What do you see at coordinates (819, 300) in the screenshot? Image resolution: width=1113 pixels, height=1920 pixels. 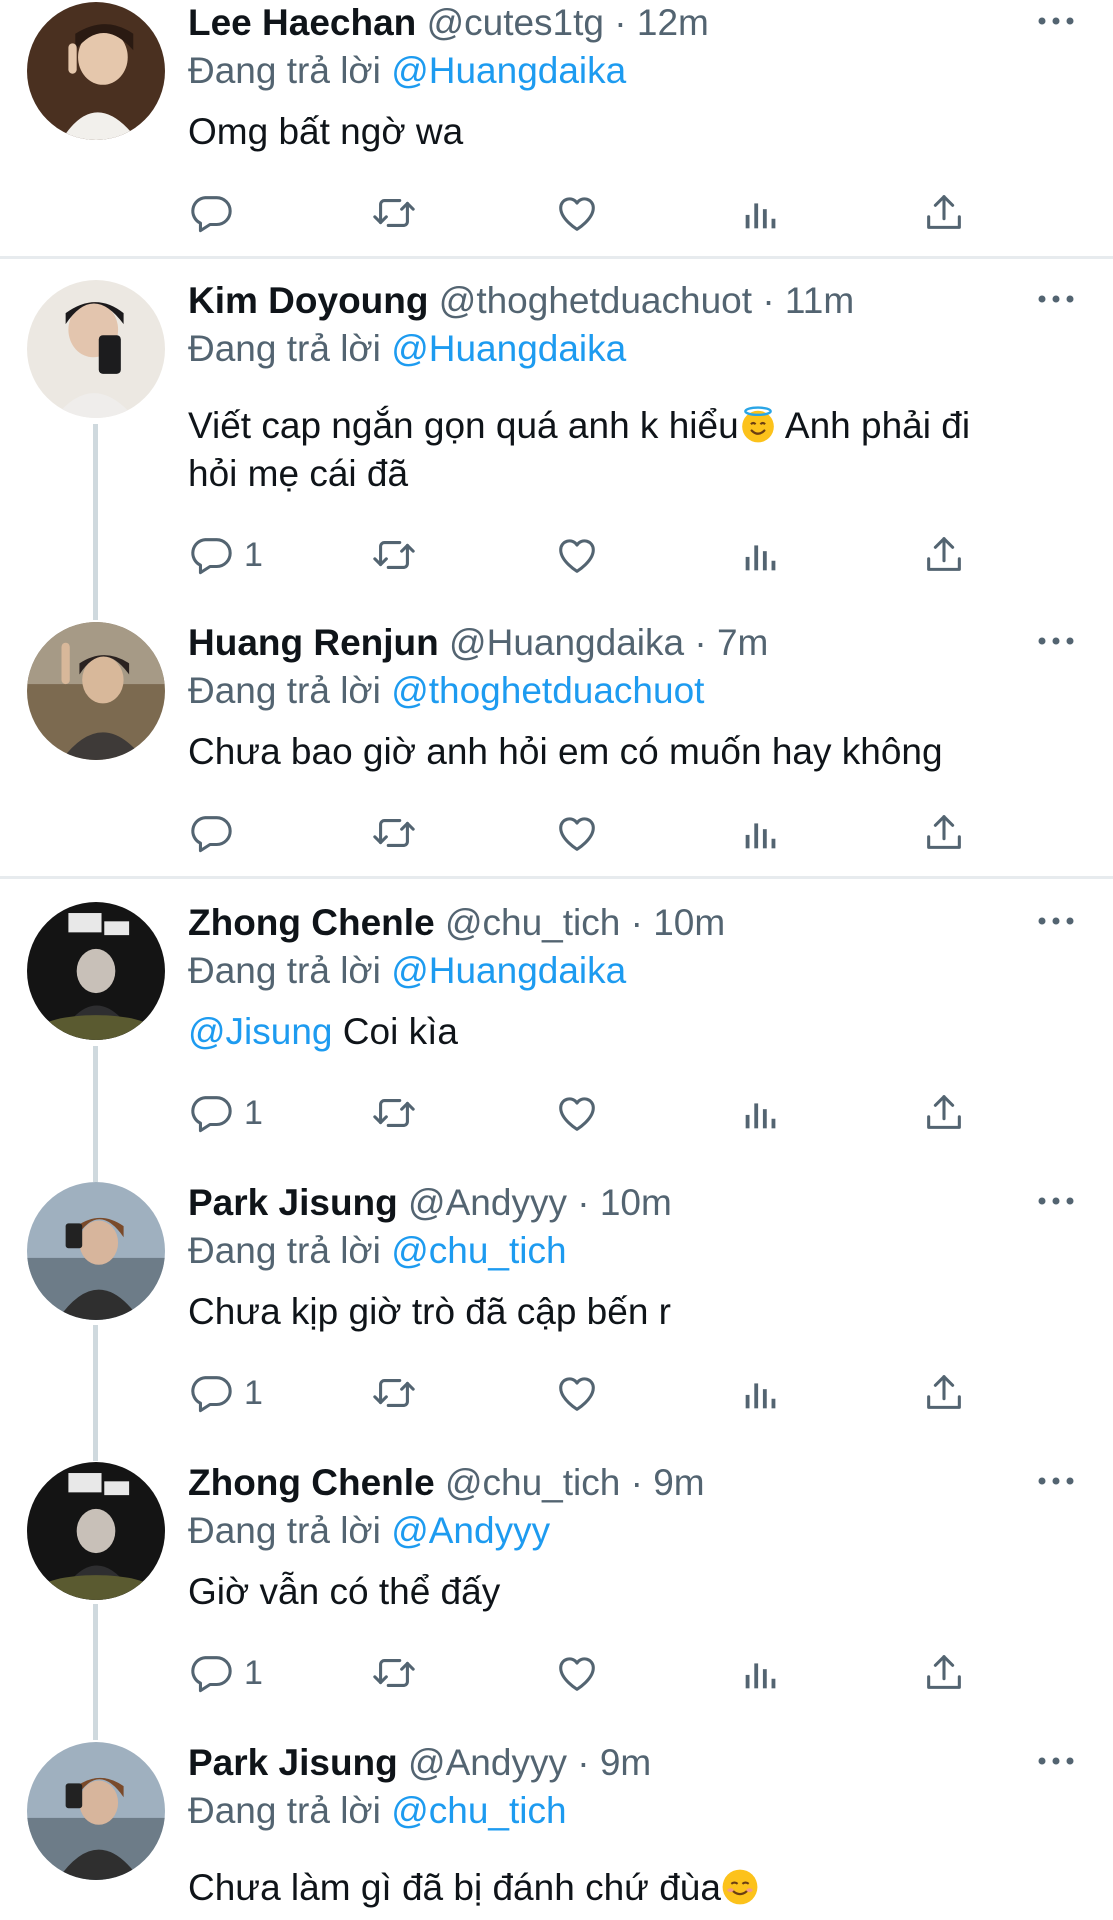 I see `timestamp: 11m` at bounding box center [819, 300].